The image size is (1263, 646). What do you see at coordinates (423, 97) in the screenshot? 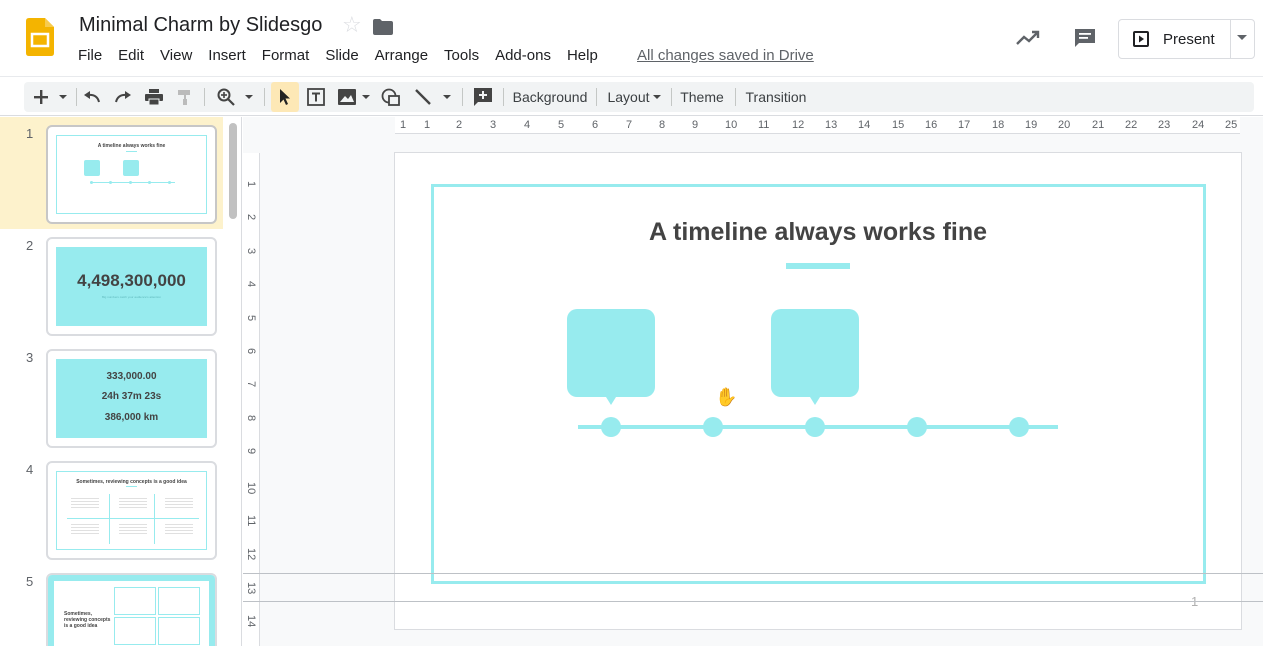
I see `line-icon` at bounding box center [423, 97].